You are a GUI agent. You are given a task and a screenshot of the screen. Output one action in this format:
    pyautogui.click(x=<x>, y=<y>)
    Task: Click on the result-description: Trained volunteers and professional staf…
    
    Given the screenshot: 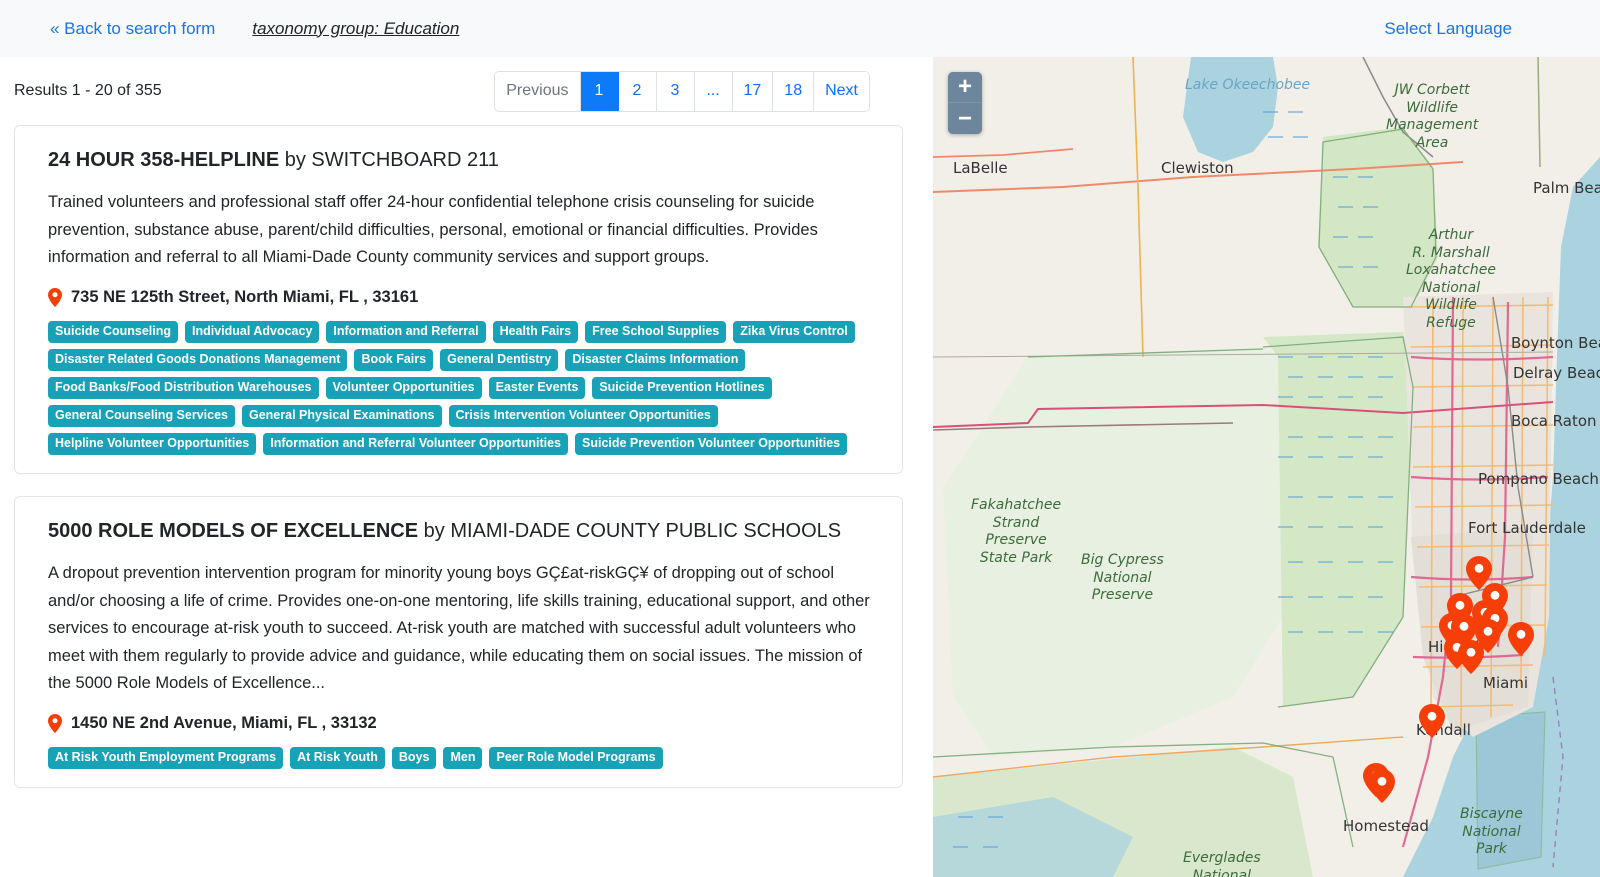 What is the action you would take?
    pyautogui.click(x=433, y=229)
    